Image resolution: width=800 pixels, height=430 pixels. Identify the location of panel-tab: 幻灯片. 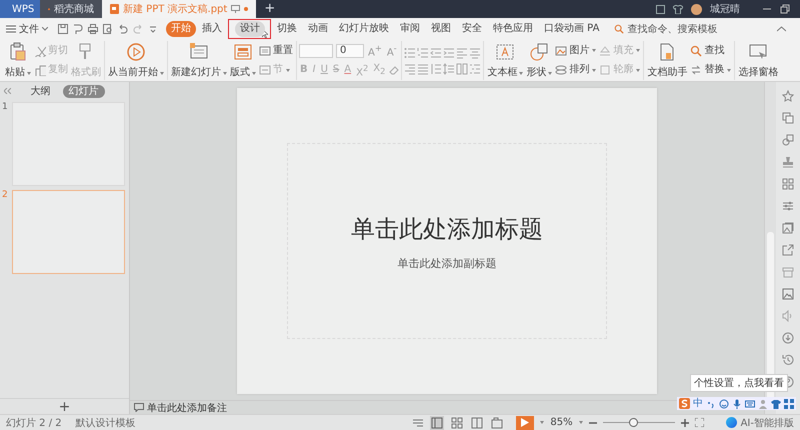
(83, 91).